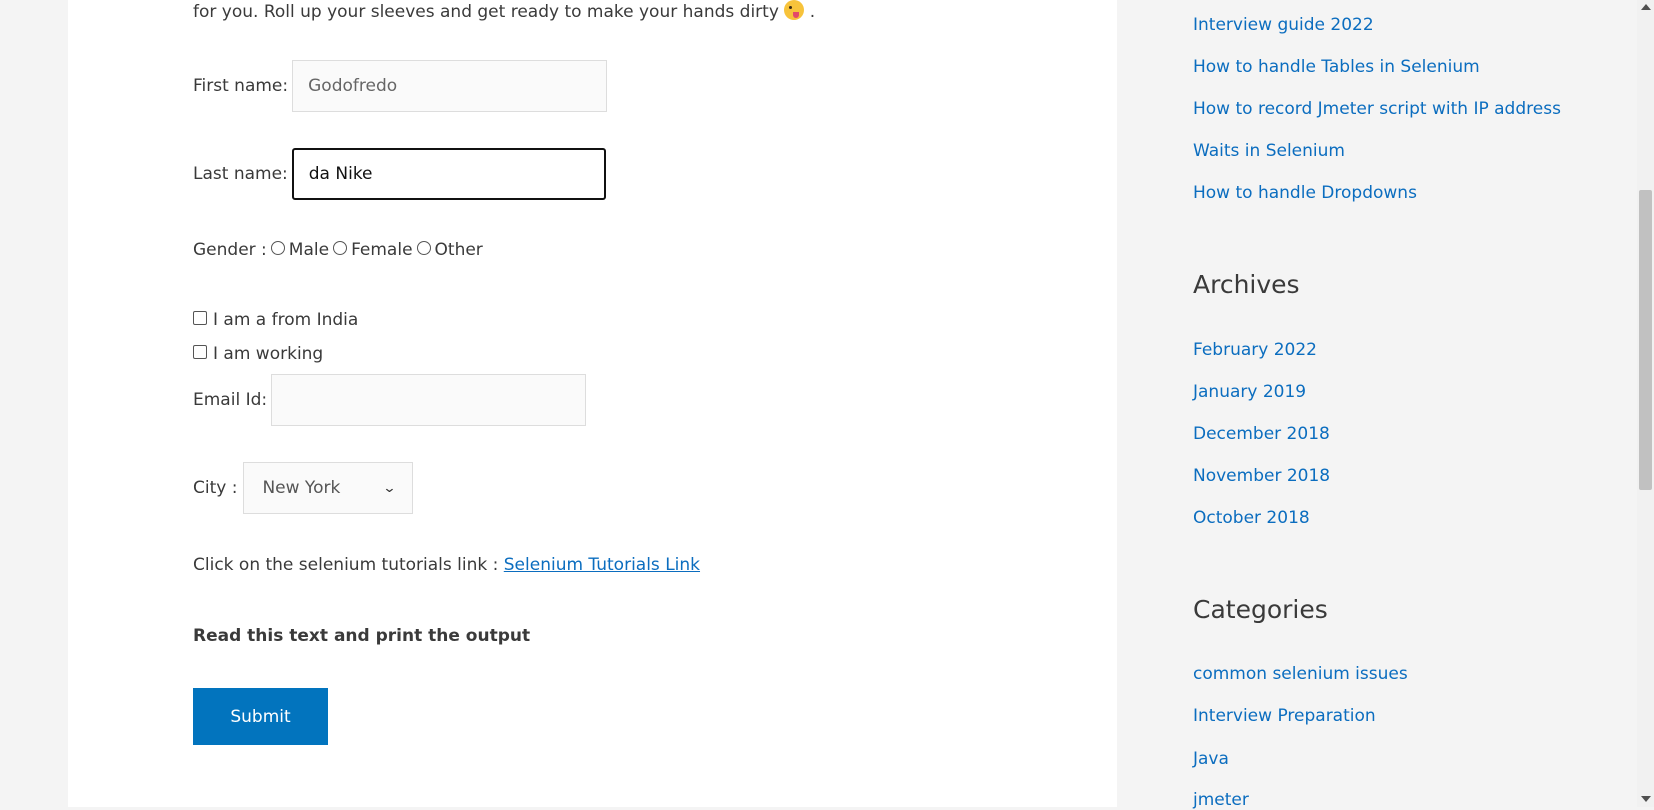  What do you see at coordinates (200, 318) in the screenshot?
I see `india-checkbox` at bounding box center [200, 318].